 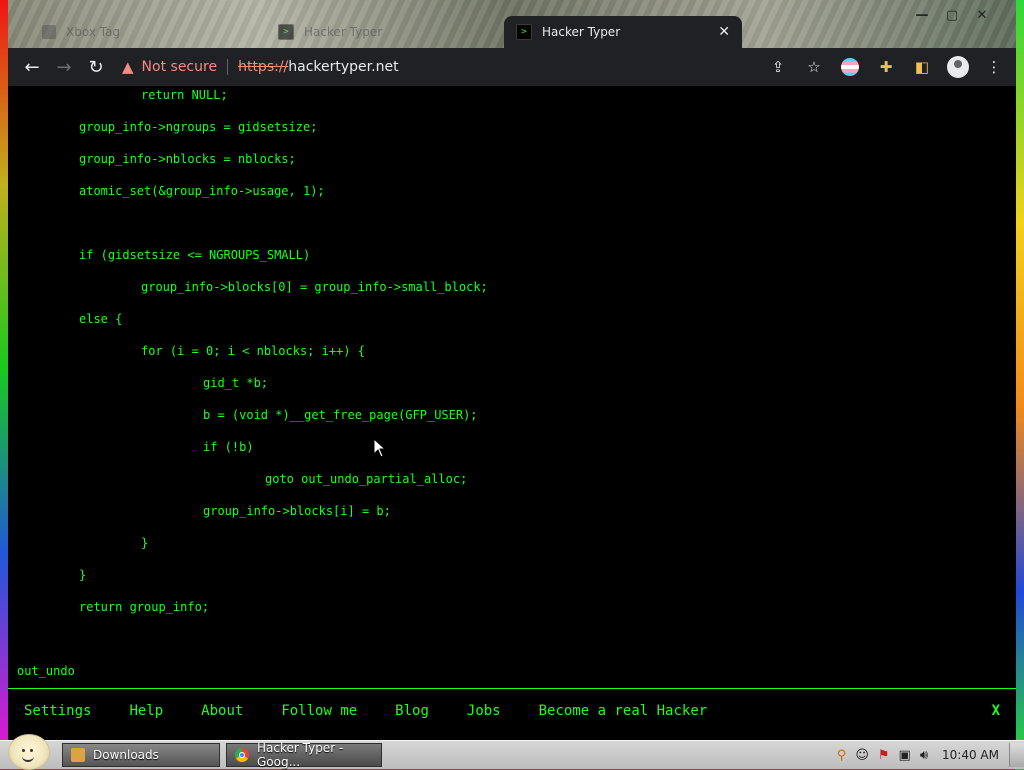 What do you see at coordinates (242, 755) in the screenshot?
I see `chrome-icon` at bounding box center [242, 755].